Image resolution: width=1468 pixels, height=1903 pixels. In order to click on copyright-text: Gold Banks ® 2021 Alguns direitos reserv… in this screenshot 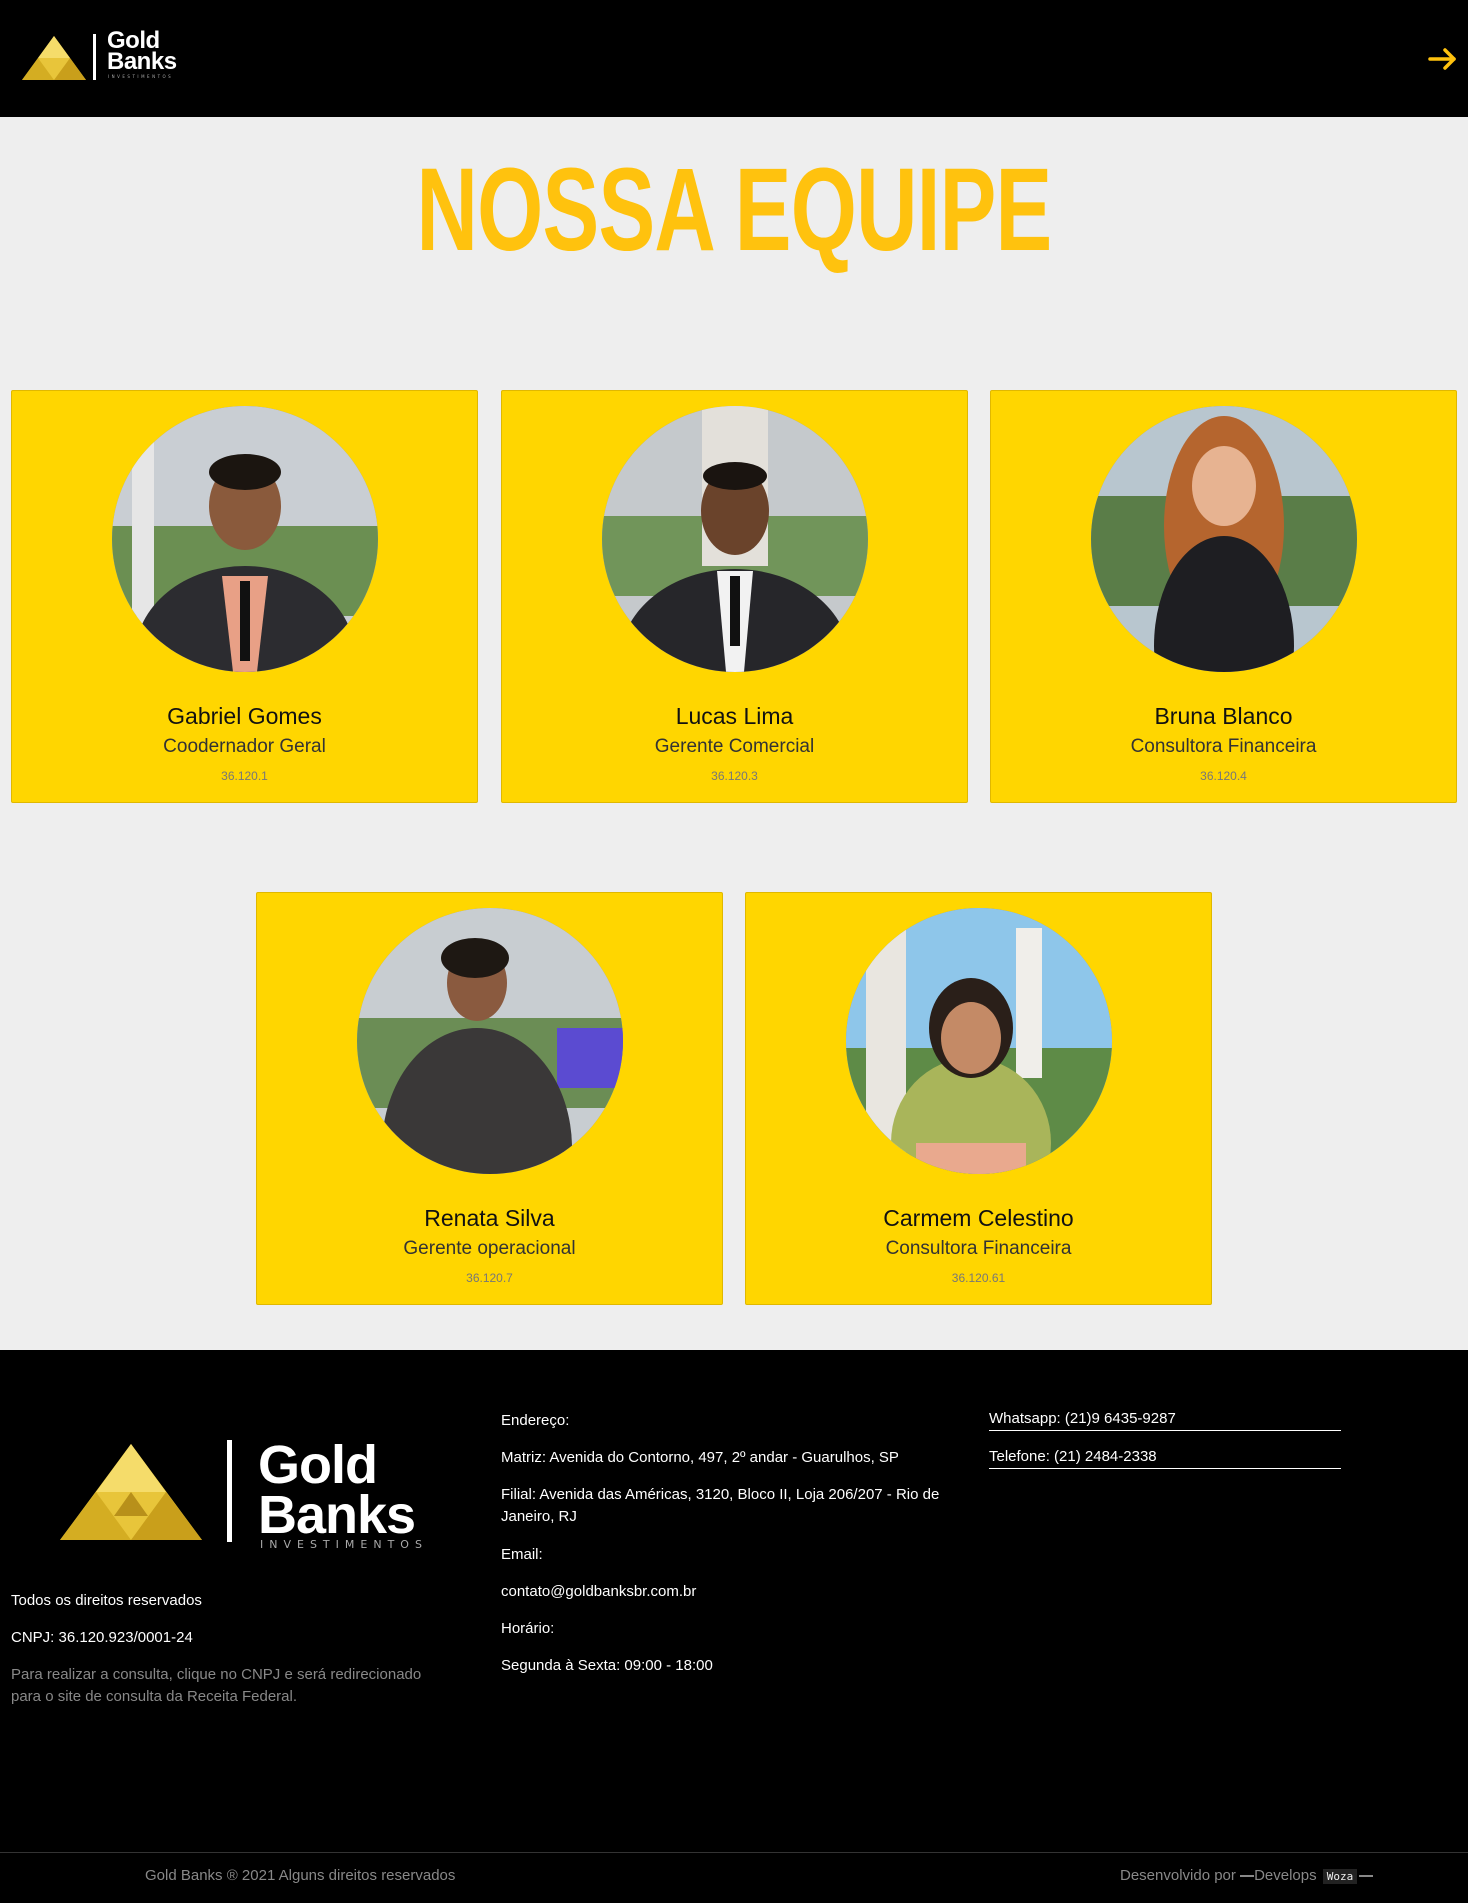, I will do `click(300, 1875)`.